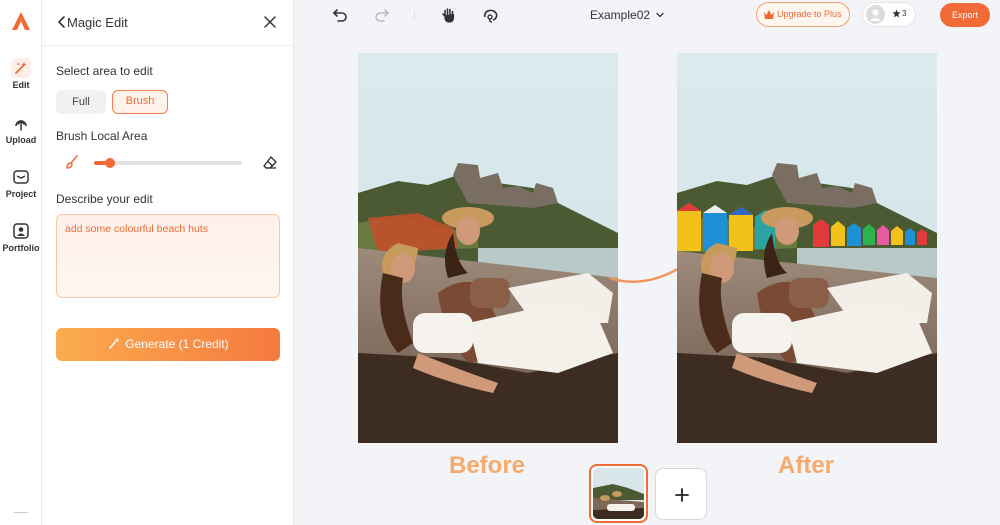 Image resolution: width=1000 pixels, height=525 pixels. What do you see at coordinates (177, 344) in the screenshot?
I see `generate-label: Generate (1 Credit)` at bounding box center [177, 344].